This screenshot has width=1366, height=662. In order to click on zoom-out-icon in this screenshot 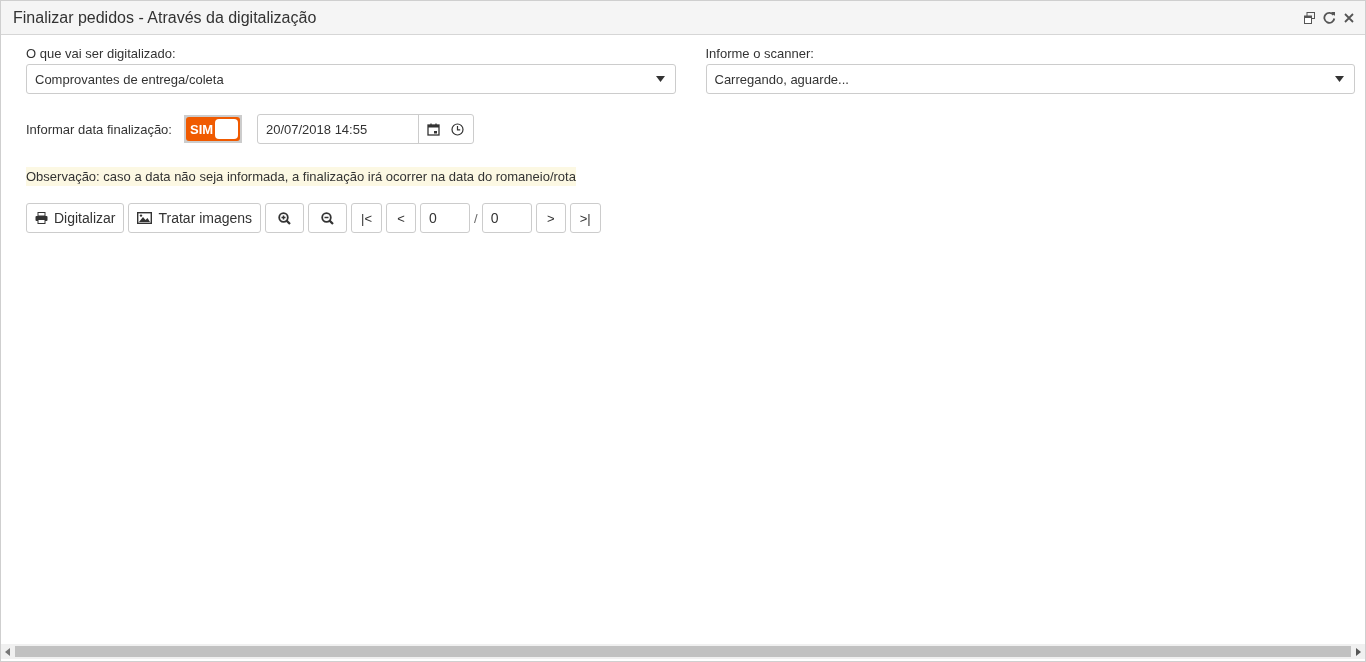, I will do `click(328, 218)`.